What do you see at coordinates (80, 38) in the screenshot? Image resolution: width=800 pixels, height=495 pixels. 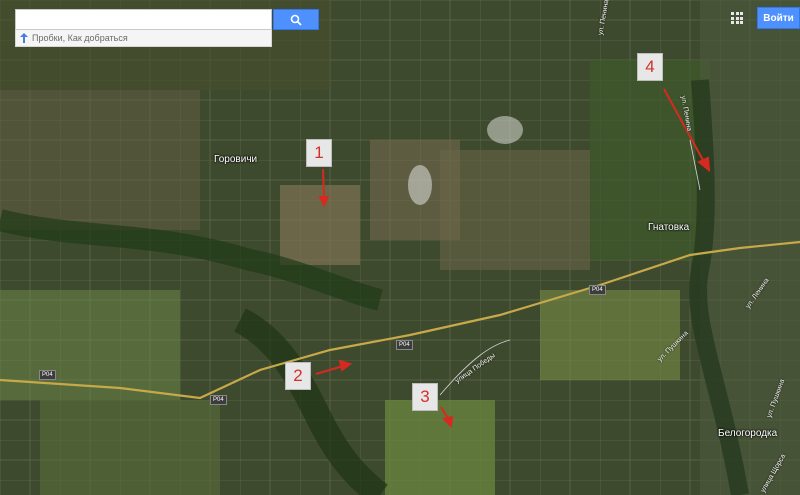 I see `search-options-text: Пробки, Как добраться` at bounding box center [80, 38].